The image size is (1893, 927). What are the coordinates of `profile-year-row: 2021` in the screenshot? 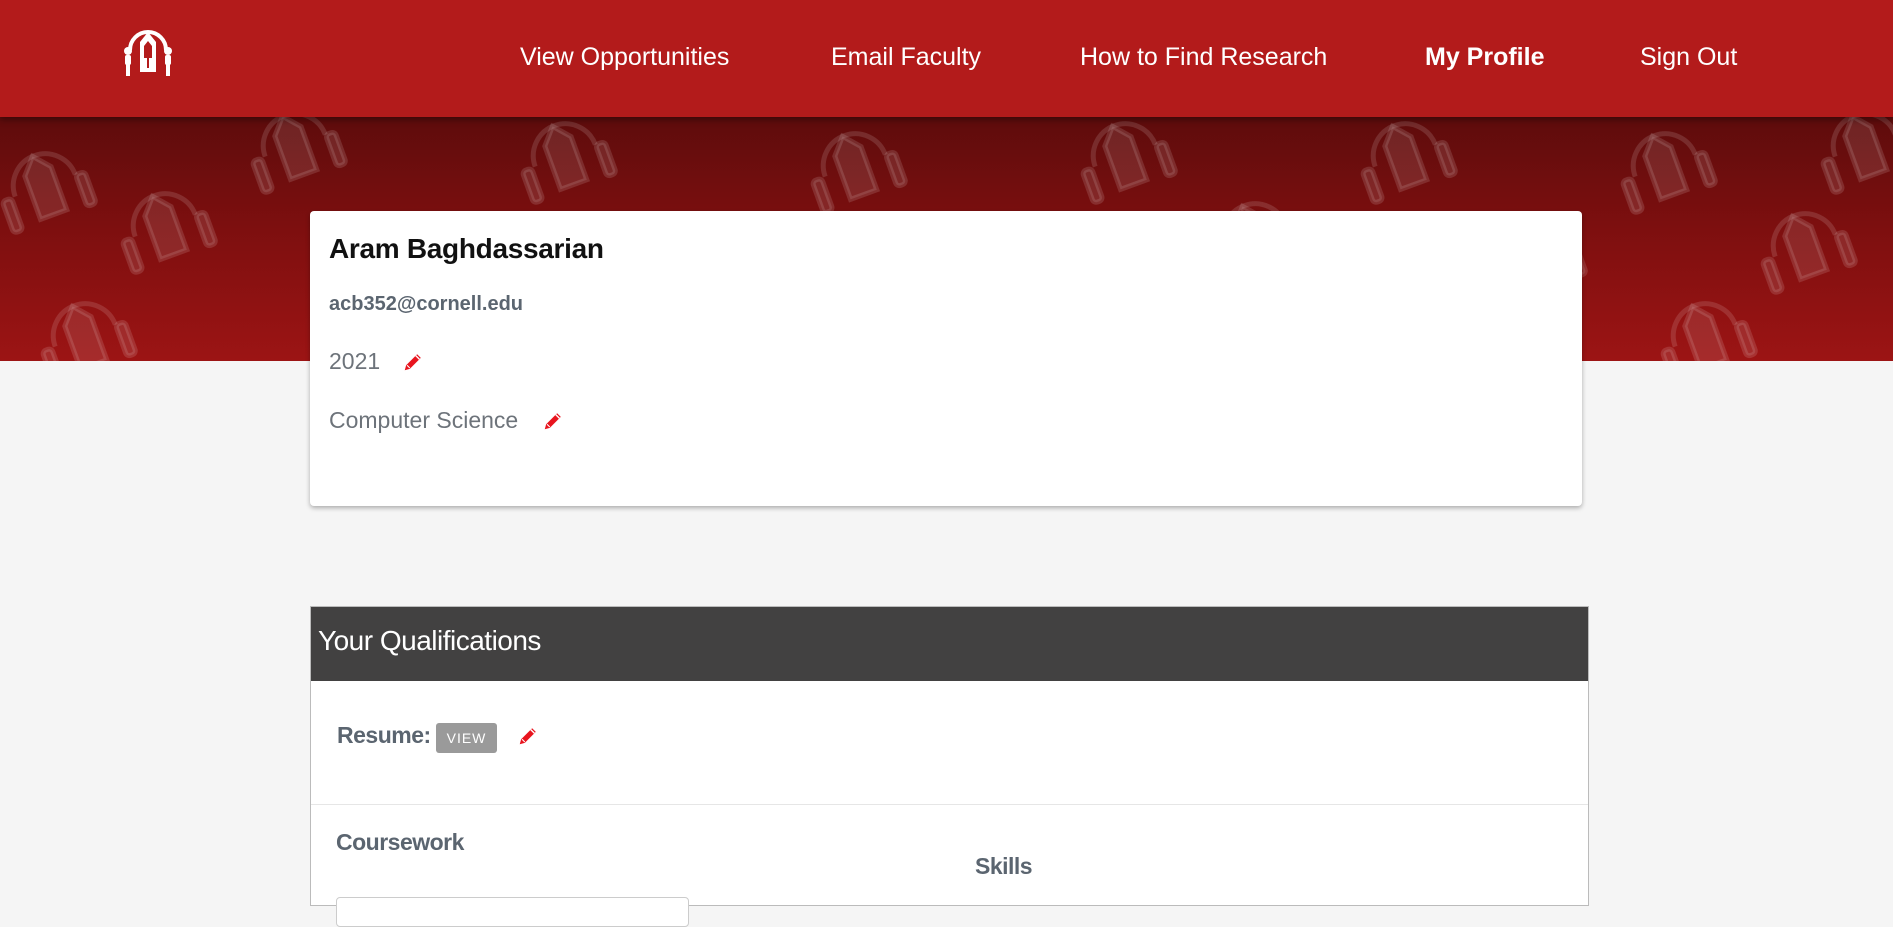 It's located at (376, 361).